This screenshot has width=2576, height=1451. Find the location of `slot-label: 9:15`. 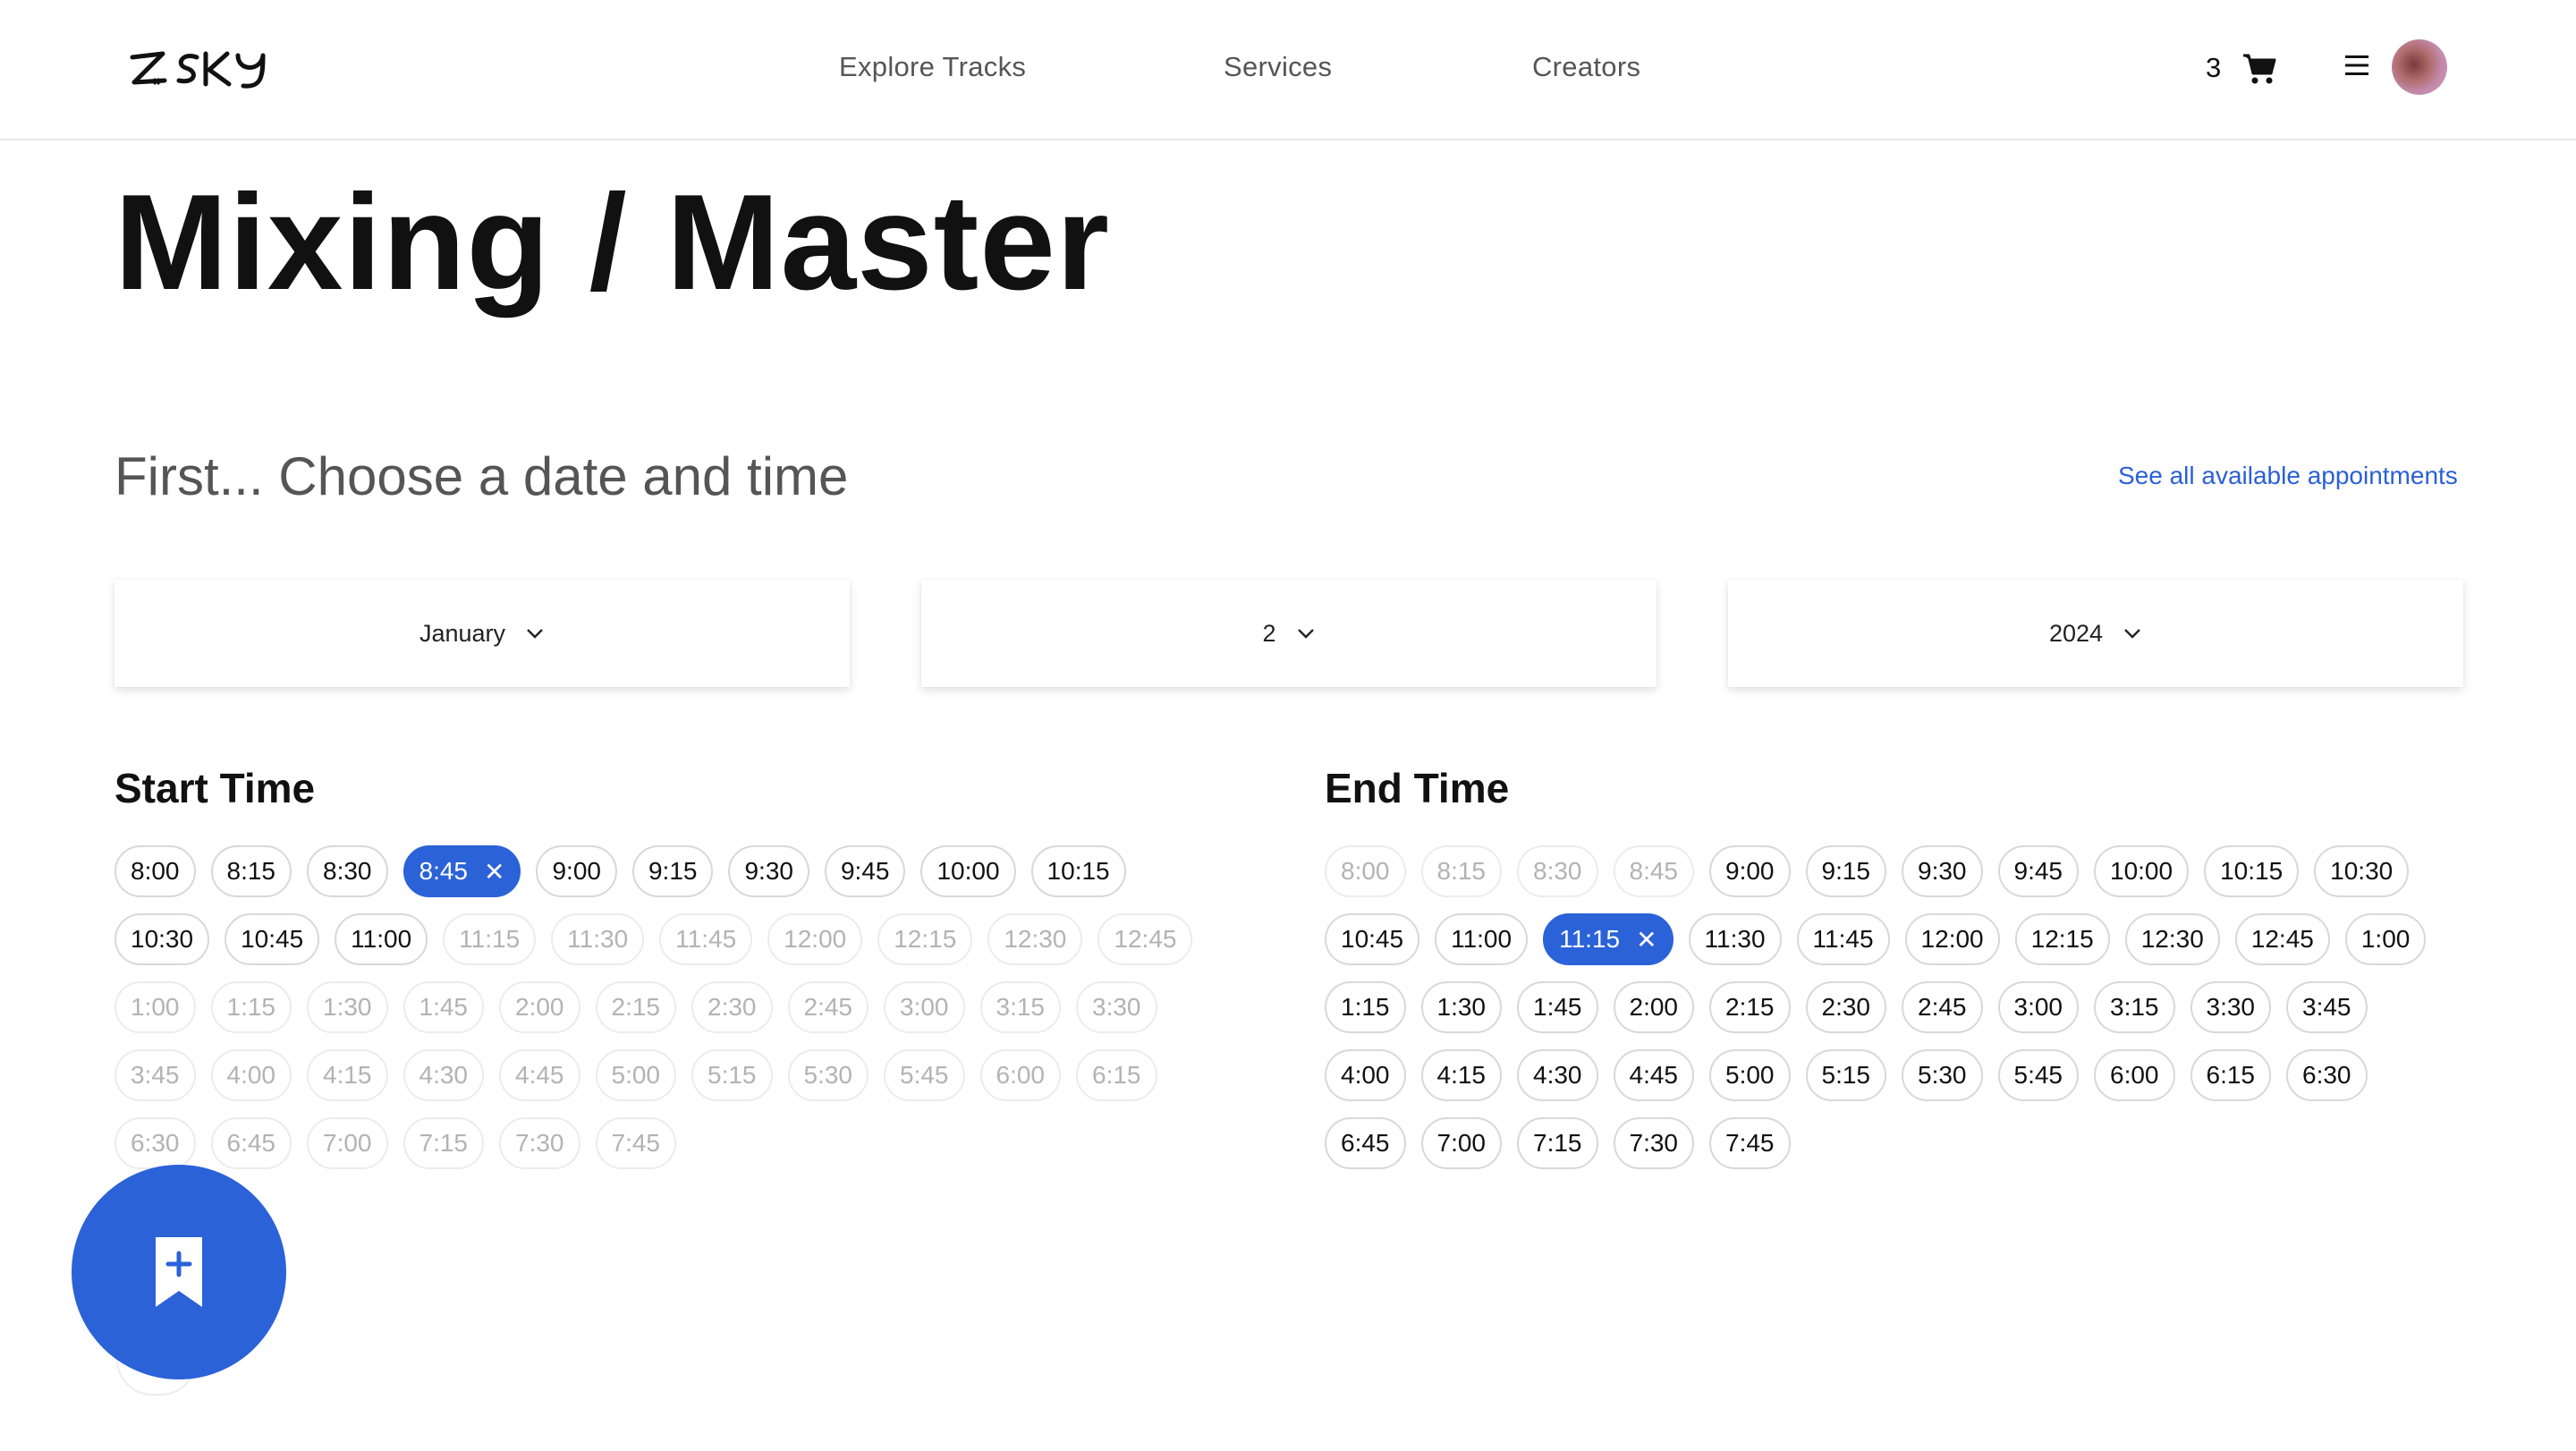

slot-label: 9:15 is located at coordinates (673, 871).